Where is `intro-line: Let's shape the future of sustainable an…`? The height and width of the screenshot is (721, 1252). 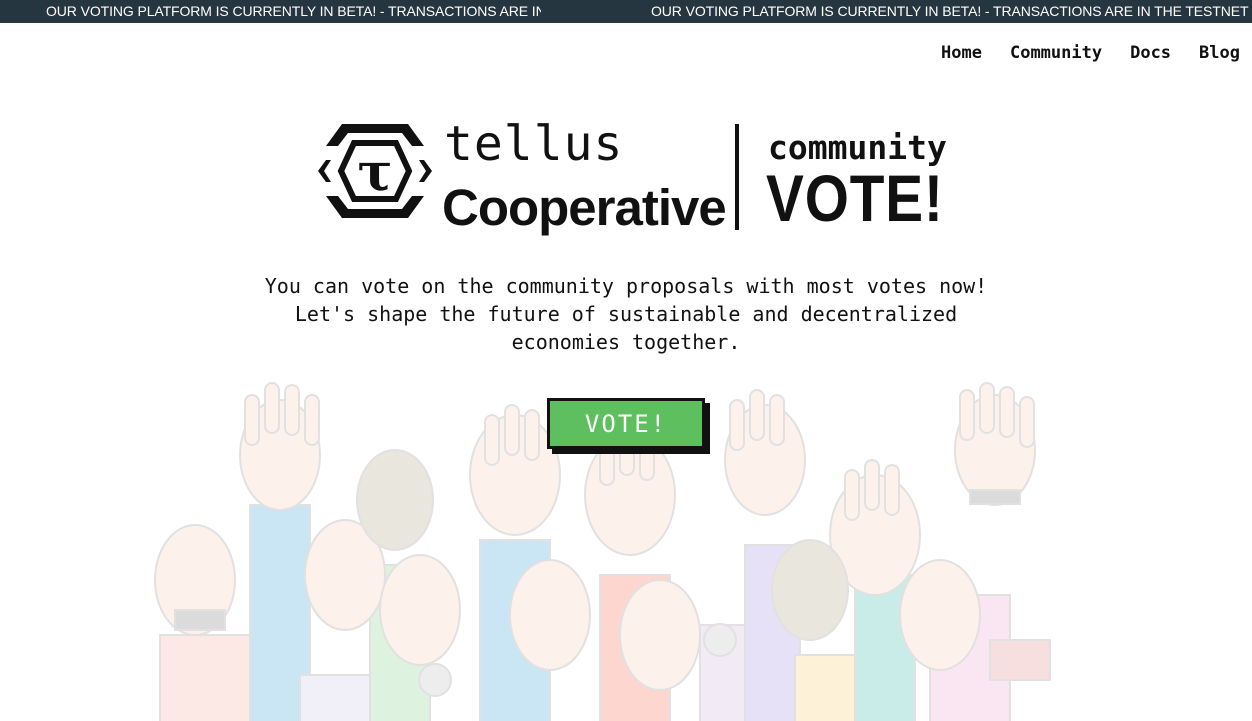
intro-line: Let's shape the future of sustainable an… is located at coordinates (626, 314).